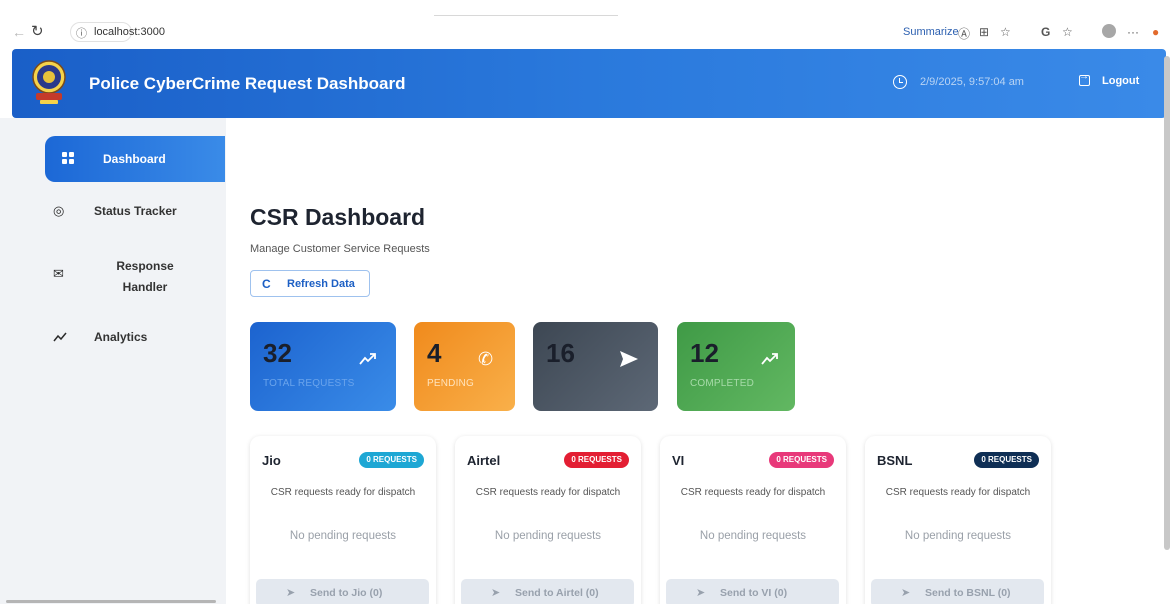 Image resolution: width=1172 pixels, height=604 pixels. What do you see at coordinates (629, 359) in the screenshot?
I see `send-icon` at bounding box center [629, 359].